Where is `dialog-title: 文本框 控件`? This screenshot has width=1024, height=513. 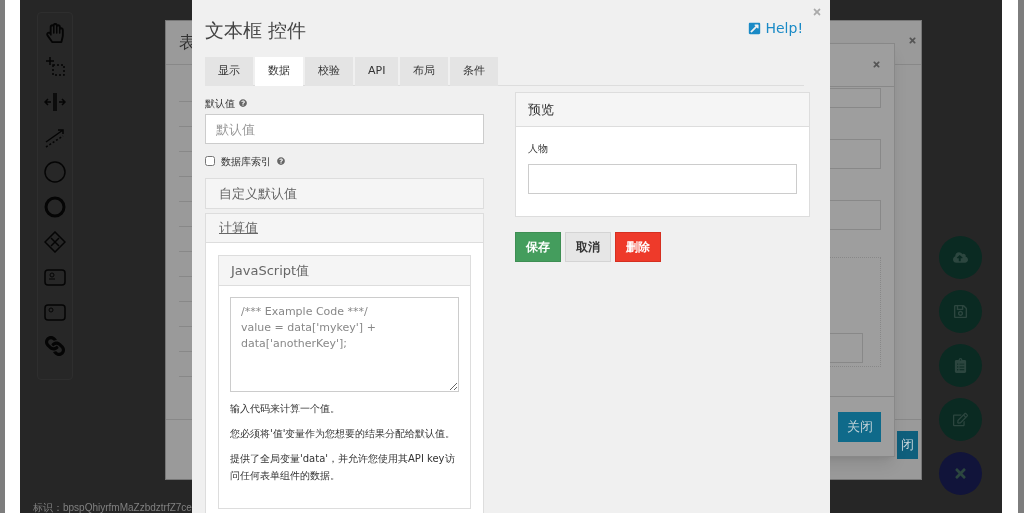 dialog-title: 文本框 控件 is located at coordinates (256, 30).